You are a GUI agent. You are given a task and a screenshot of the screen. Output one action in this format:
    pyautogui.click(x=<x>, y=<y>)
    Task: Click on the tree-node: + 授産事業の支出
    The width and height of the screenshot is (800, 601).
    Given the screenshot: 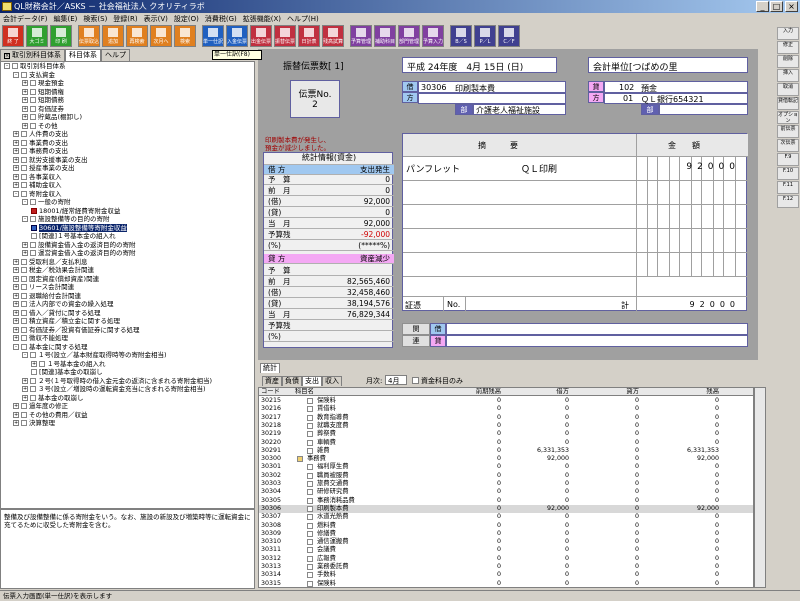 What is the action you would take?
    pyautogui.click(x=127, y=168)
    